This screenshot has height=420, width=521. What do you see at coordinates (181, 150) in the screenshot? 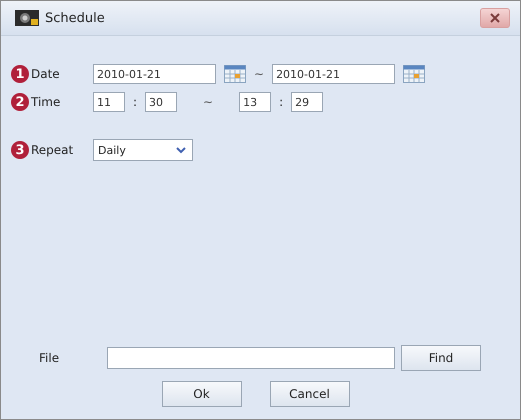
I see `chevron-down-icon` at bounding box center [181, 150].